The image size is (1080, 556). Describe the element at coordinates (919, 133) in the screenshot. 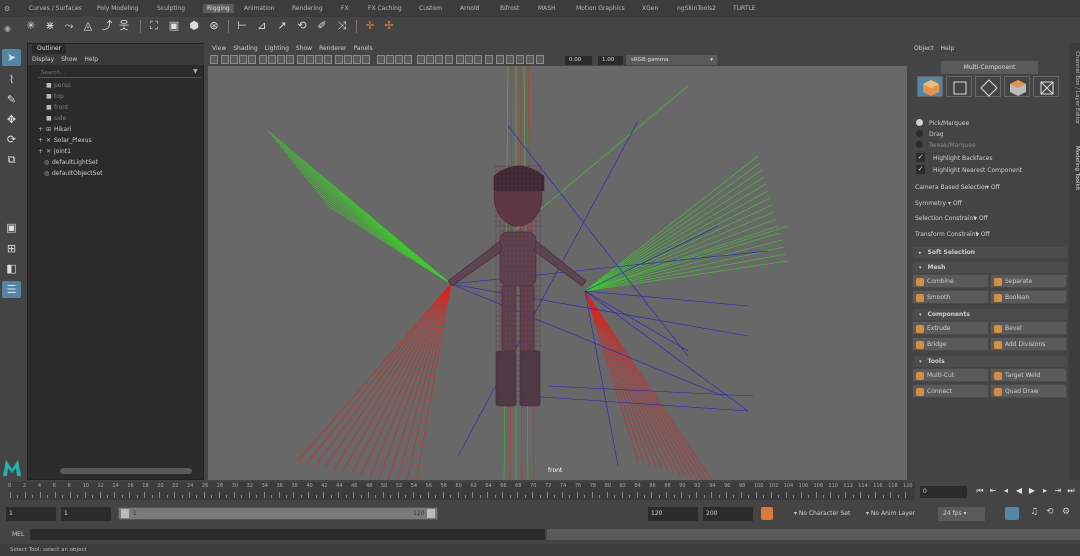

I see `drag-radio` at that location.